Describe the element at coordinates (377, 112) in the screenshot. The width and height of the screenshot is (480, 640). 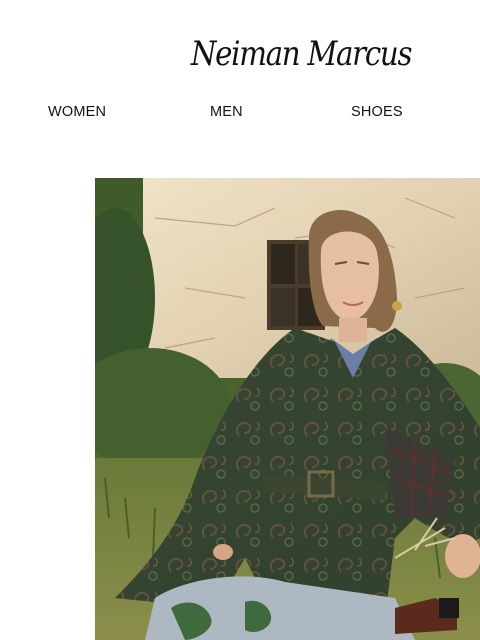
I see `nav-item-shoes: SHOES` at that location.